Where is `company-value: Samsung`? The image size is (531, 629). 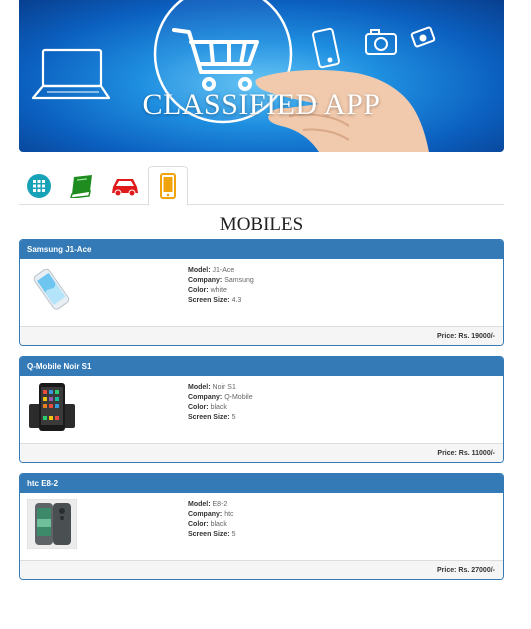
company-value: Samsung is located at coordinates (239, 280).